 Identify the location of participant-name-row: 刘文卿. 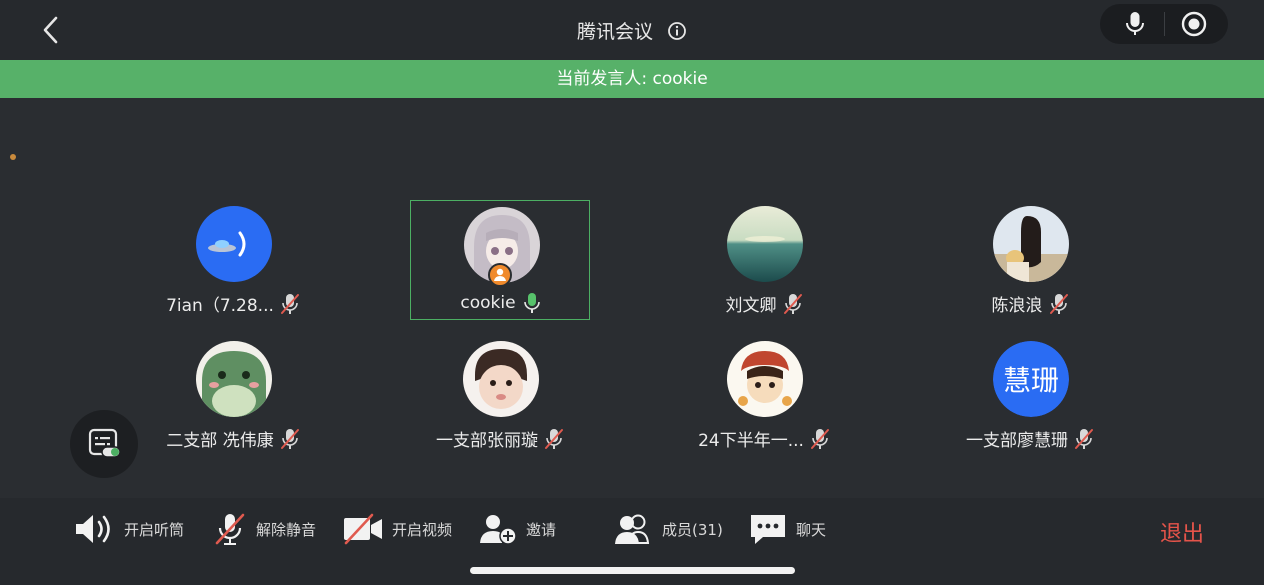
(764, 303).